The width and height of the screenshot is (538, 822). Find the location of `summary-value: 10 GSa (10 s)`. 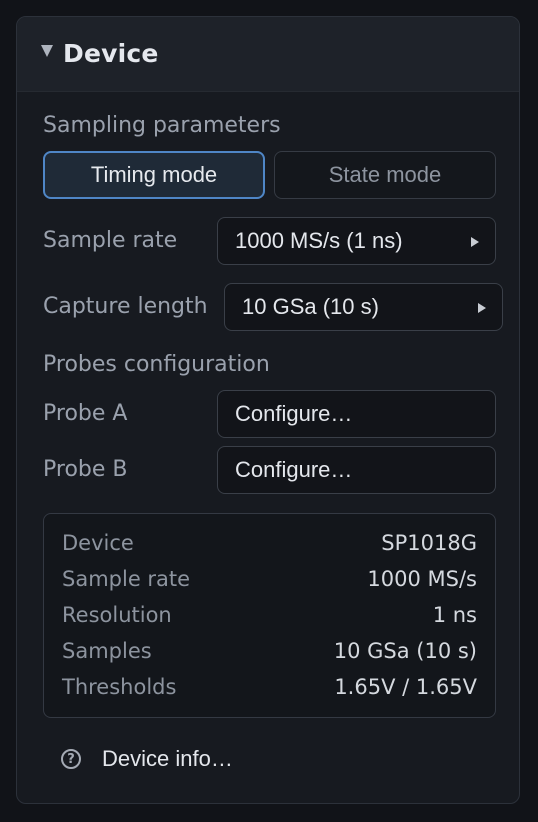

summary-value: 10 GSa (10 s) is located at coordinates (405, 651).